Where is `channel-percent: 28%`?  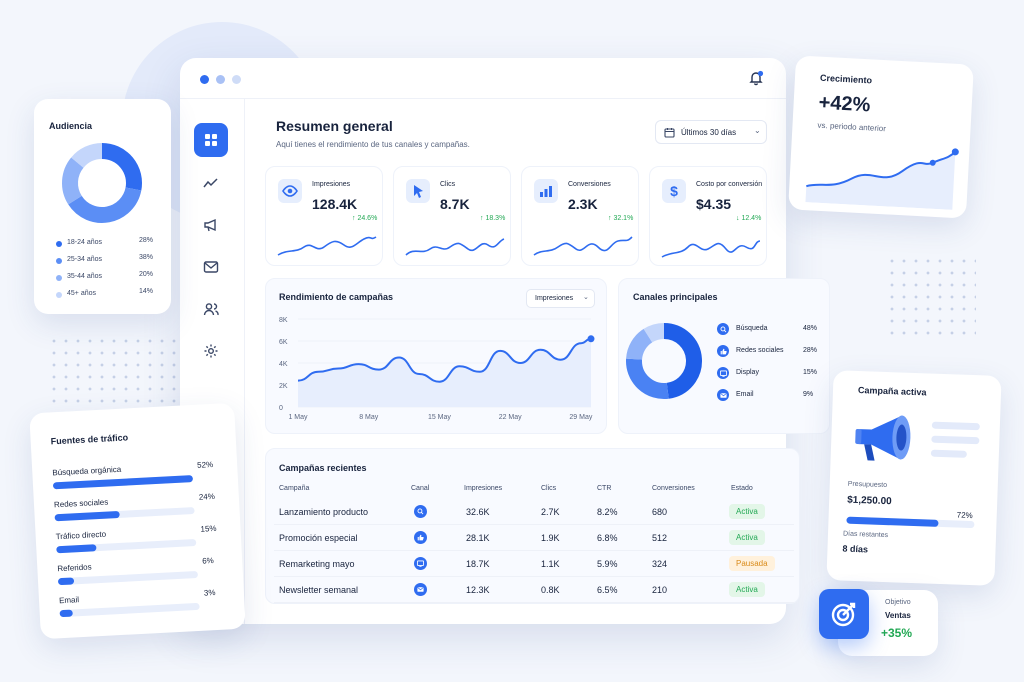
channel-percent: 28% is located at coordinates (810, 350).